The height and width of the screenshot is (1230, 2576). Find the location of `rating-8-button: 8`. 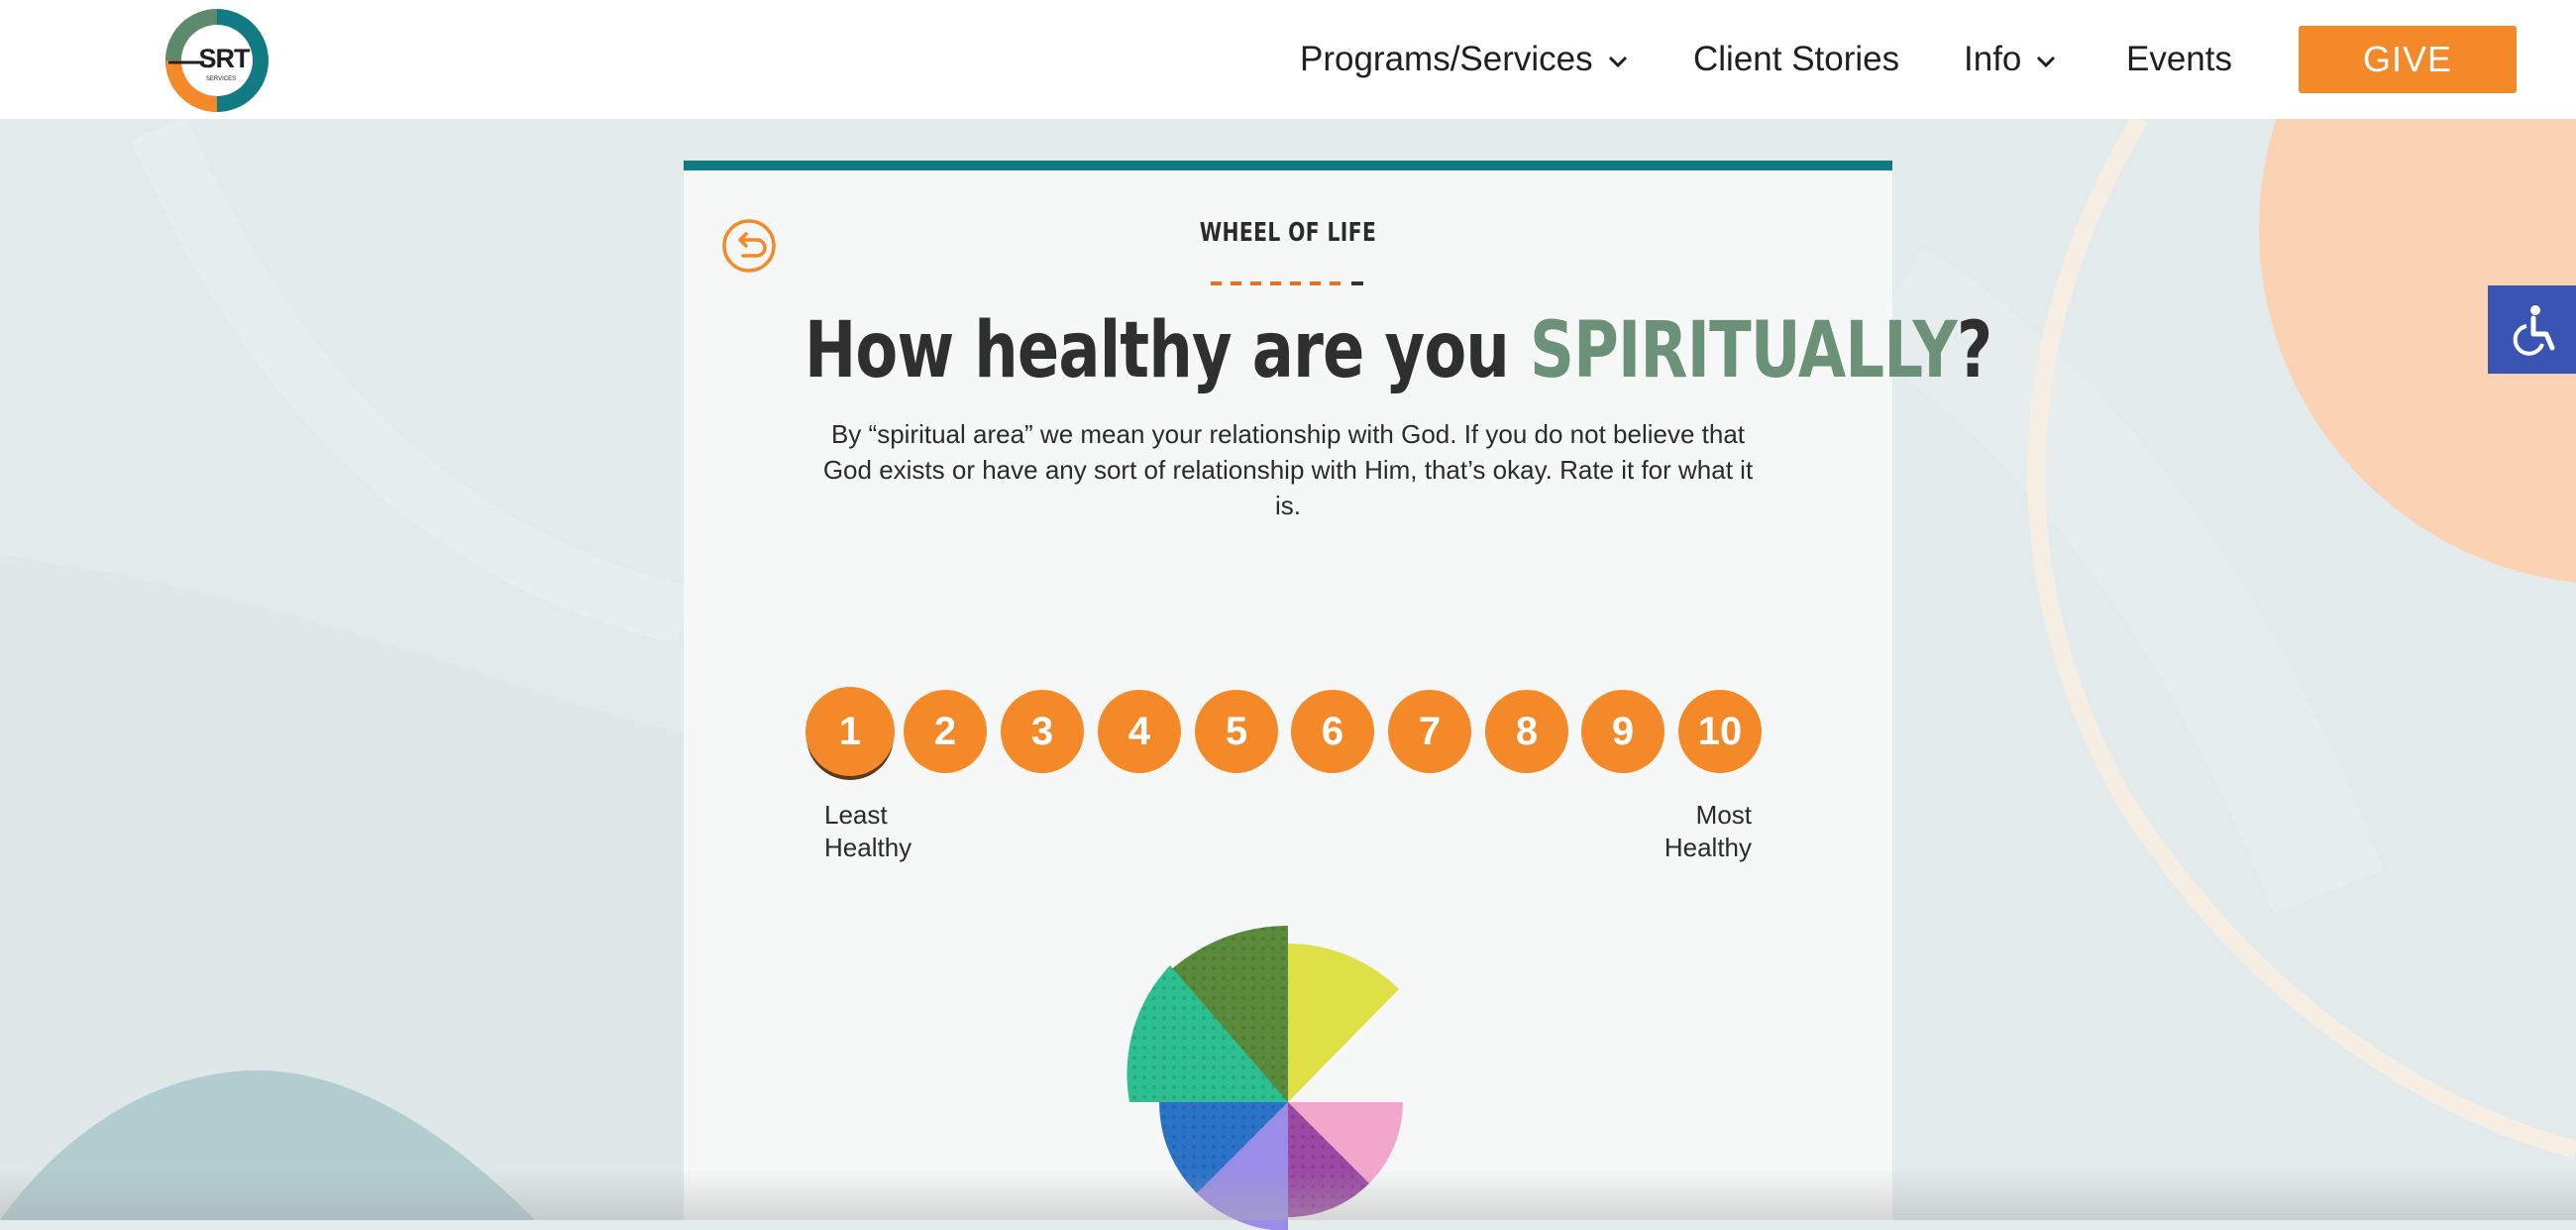

rating-8-button: 8 is located at coordinates (1526, 731).